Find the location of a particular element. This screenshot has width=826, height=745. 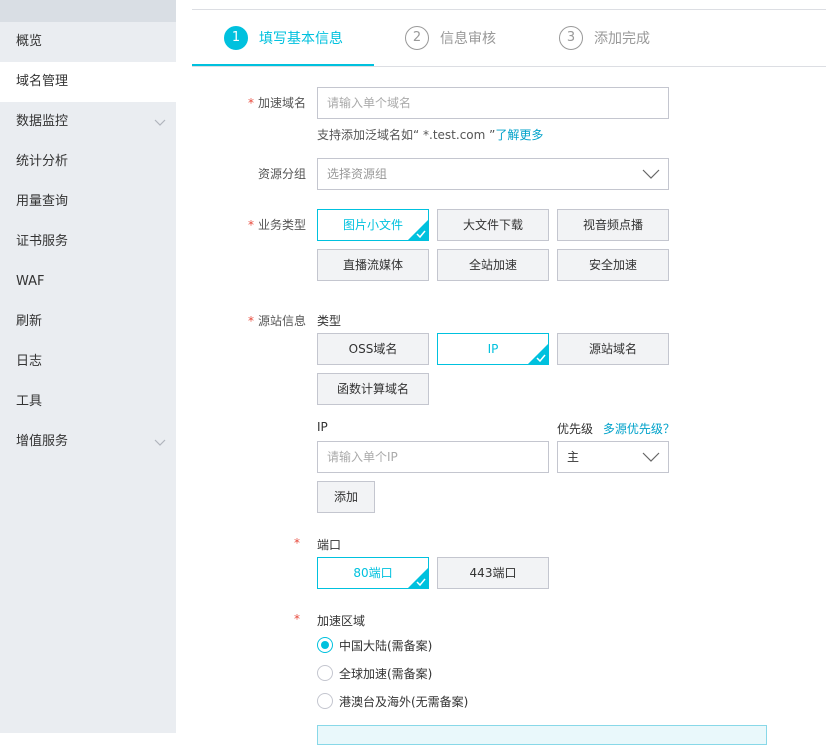

sidebar-item-logs: 日志 is located at coordinates (88, 362).